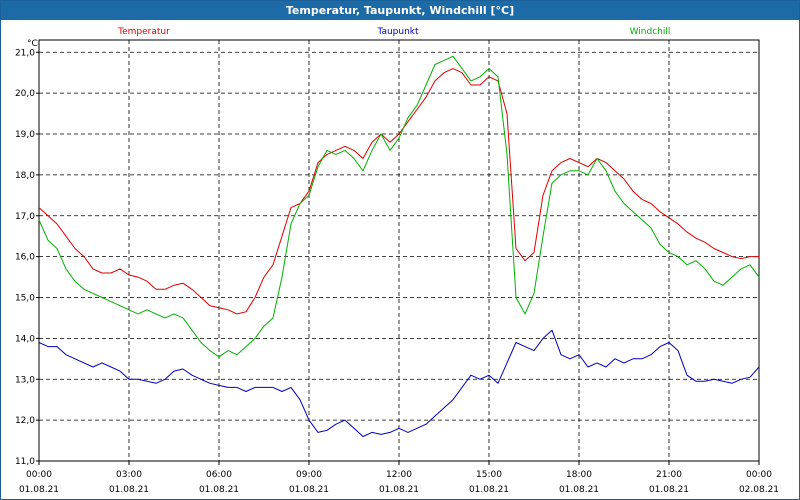 The image size is (800, 500). Describe the element at coordinates (32, 44) in the screenshot. I see `y-axis-unit-label: °C` at that location.